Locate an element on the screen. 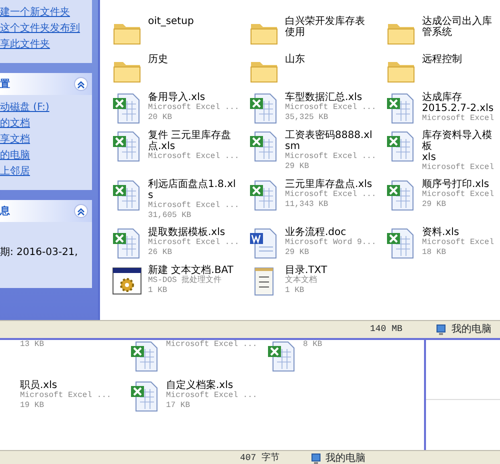 The image size is (500, 464). file-name: 自定义档案.xls is located at coordinates (200, 385).